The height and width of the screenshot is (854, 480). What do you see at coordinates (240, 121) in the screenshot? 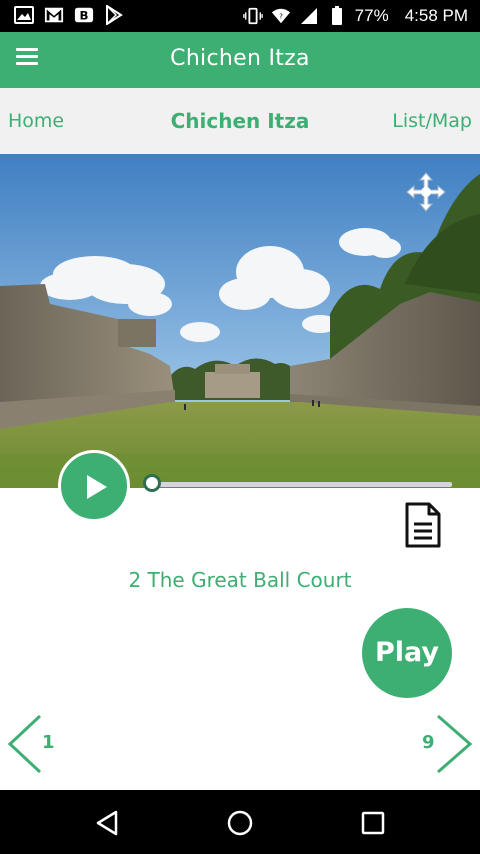
I see `navigation-row: Home Chichen Itza List/Map` at bounding box center [240, 121].